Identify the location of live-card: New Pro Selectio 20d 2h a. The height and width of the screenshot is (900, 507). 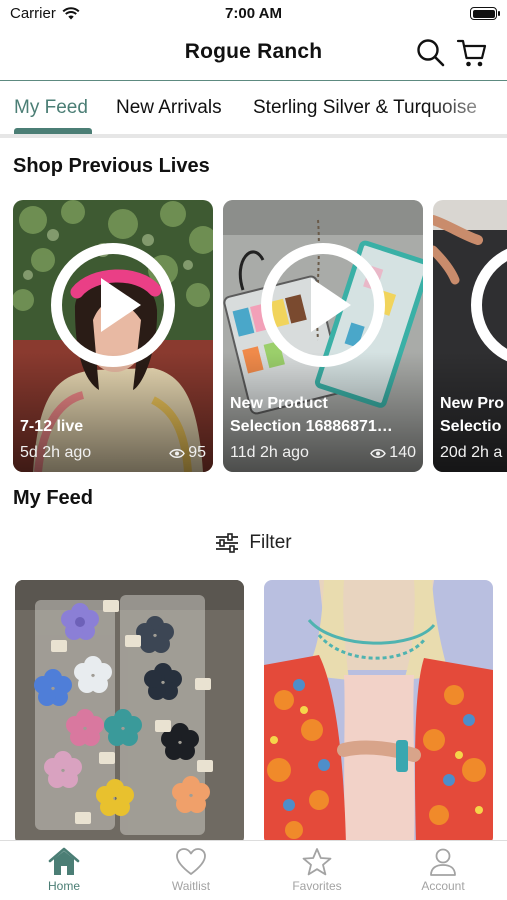
(470, 336).